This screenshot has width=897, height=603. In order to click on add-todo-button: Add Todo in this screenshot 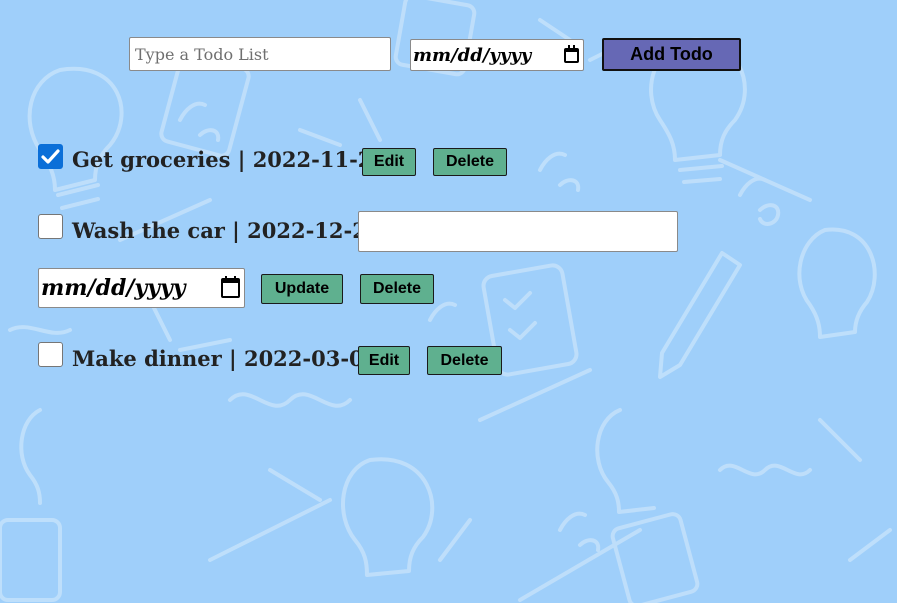, I will do `click(671, 54)`.